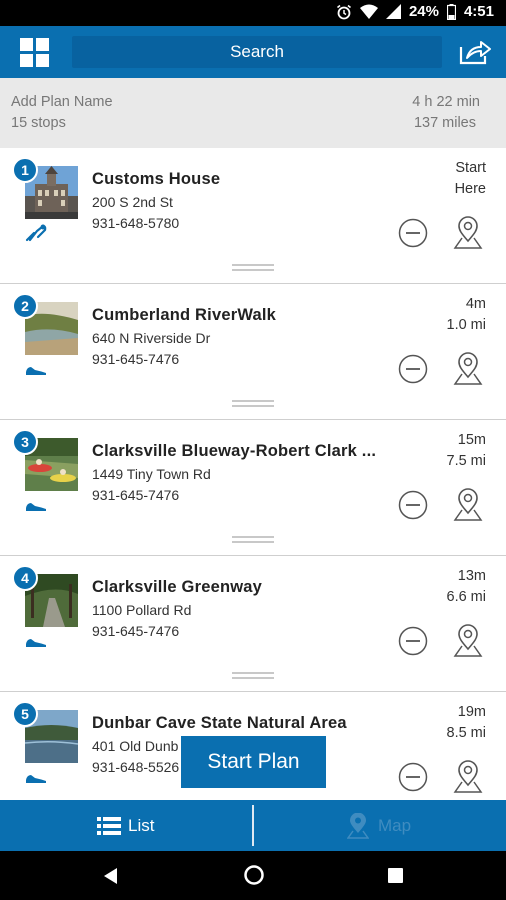 The height and width of the screenshot is (900, 506). Describe the element at coordinates (135, 746) in the screenshot. I see `stop-address: 401 Old Dunb` at that location.